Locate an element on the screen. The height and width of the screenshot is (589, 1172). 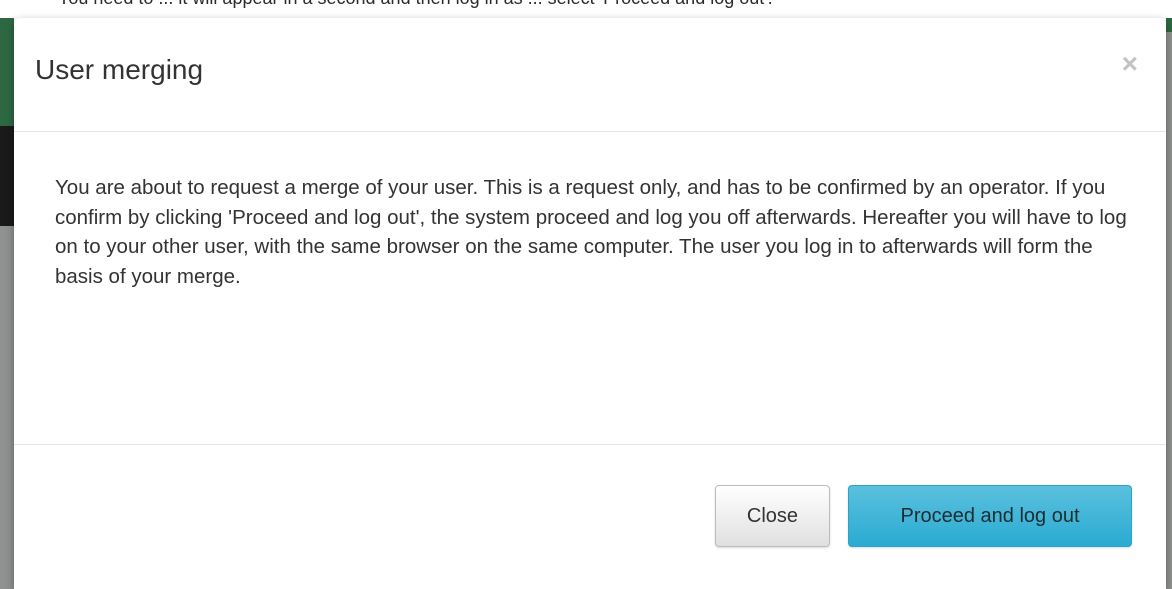
proceed-and-log-out-button: Proceed and log out is located at coordinates (990, 516).